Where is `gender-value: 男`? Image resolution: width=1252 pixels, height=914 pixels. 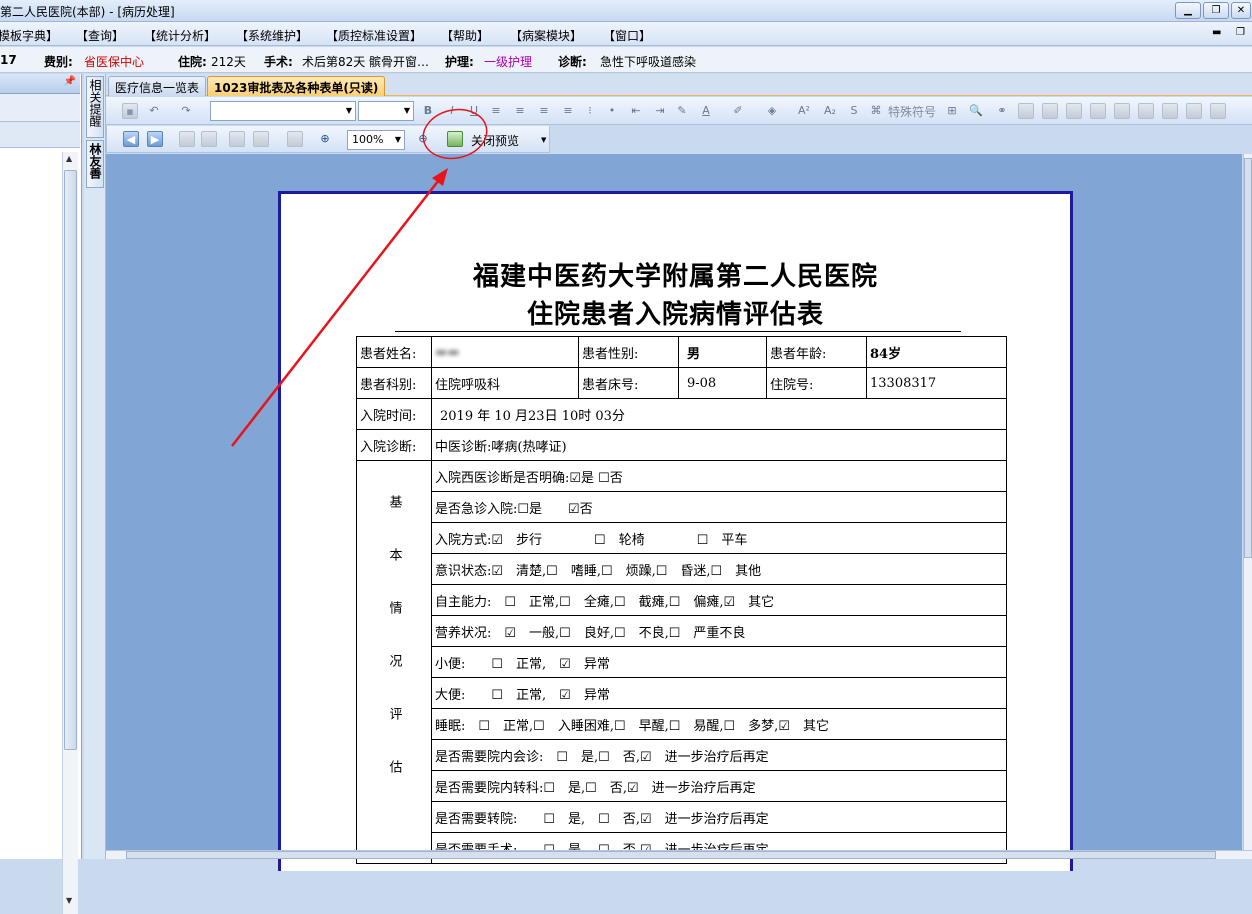
gender-value: 男 is located at coordinates (722, 352).